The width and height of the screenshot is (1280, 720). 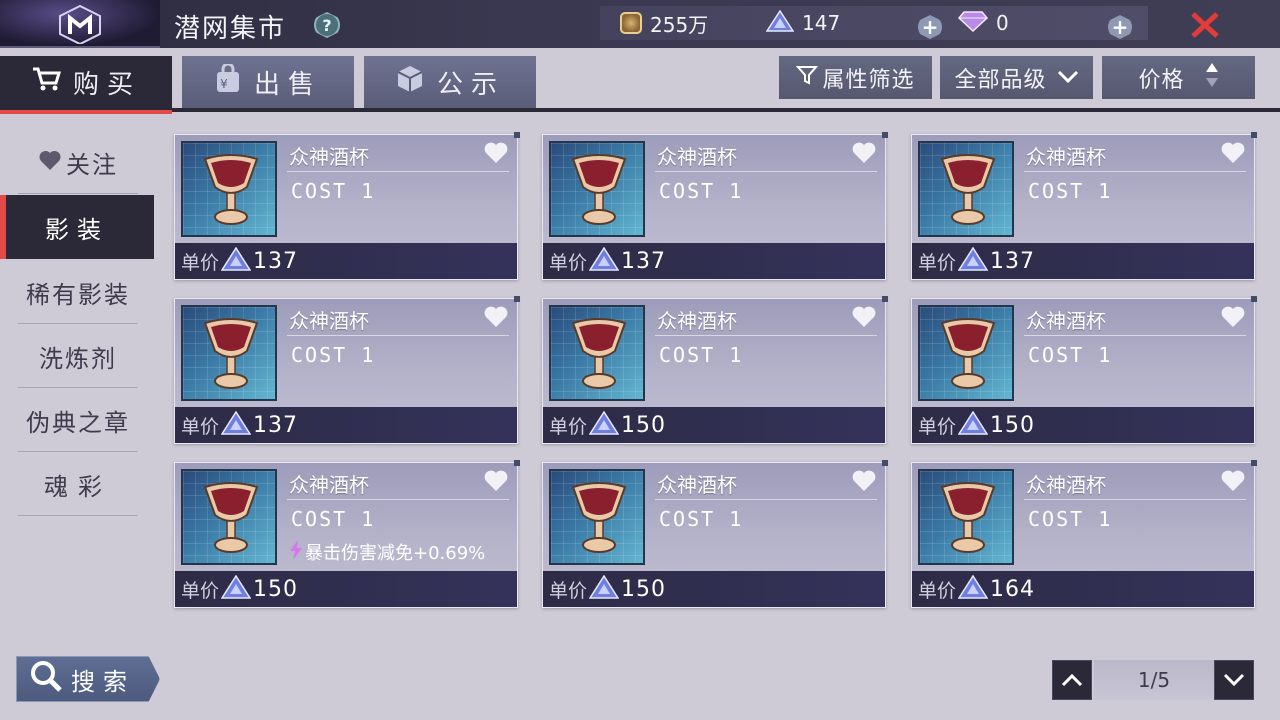 What do you see at coordinates (874, 23) in the screenshot?
I see `currency-bar: 255万 147 + 0 +` at bounding box center [874, 23].